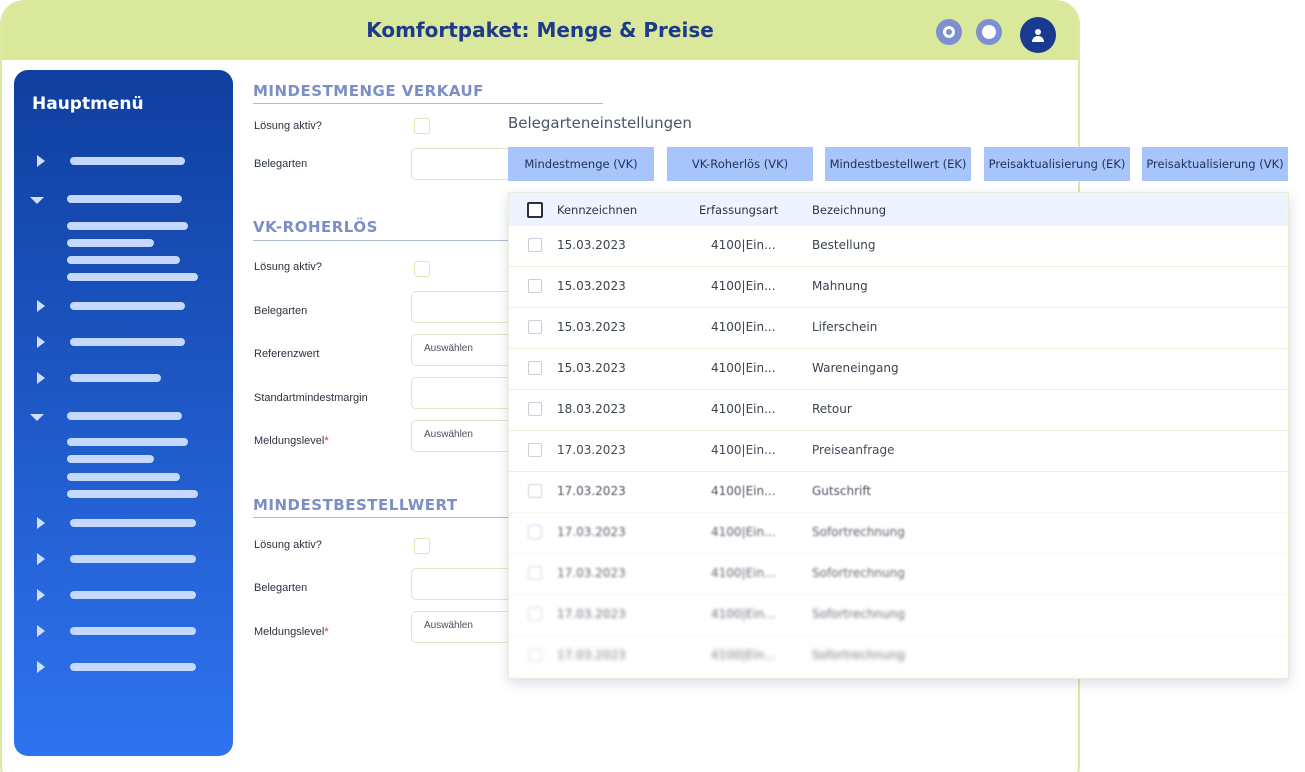 This screenshot has width=1305, height=772. I want to click on tab-mindestbestellwert: Mindestbestellwert (EK), so click(898, 164).